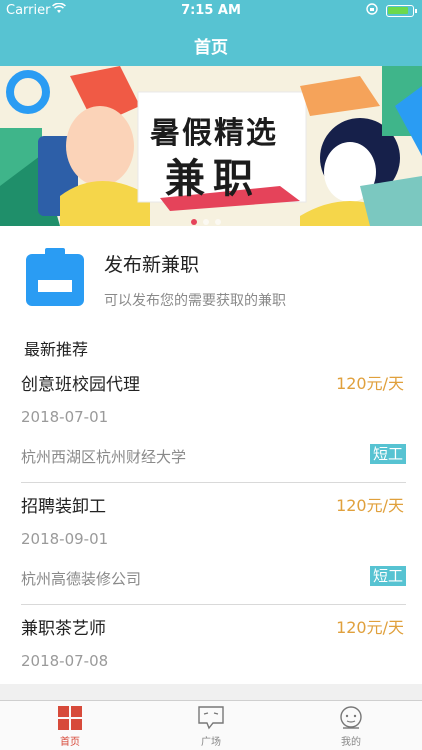  I want to click on job-title: 招聘装卸工, so click(63, 507).